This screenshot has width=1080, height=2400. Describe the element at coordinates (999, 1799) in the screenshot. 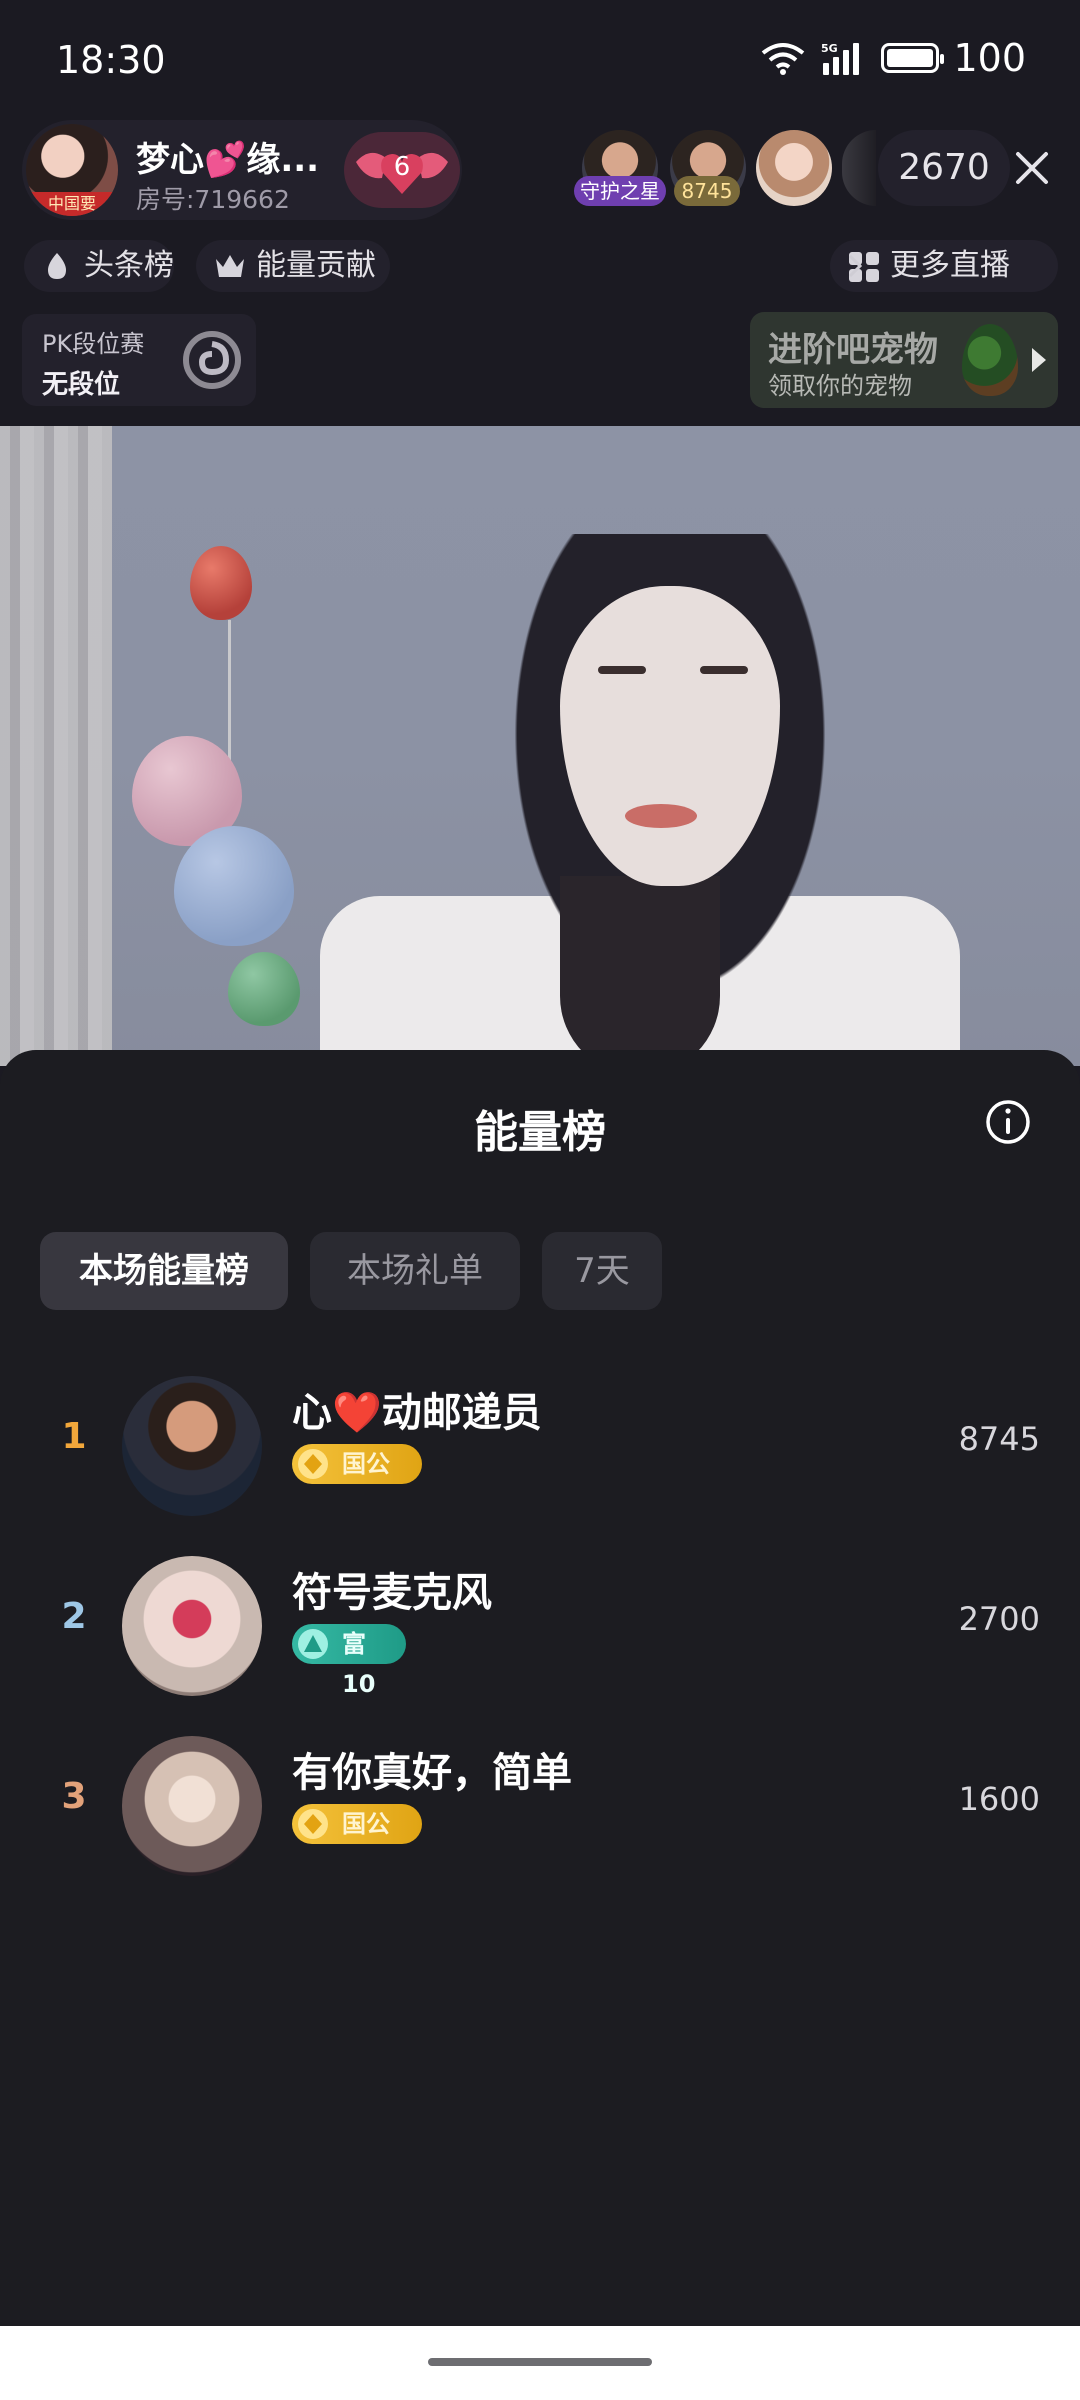

I see `user-score: 1600` at that location.